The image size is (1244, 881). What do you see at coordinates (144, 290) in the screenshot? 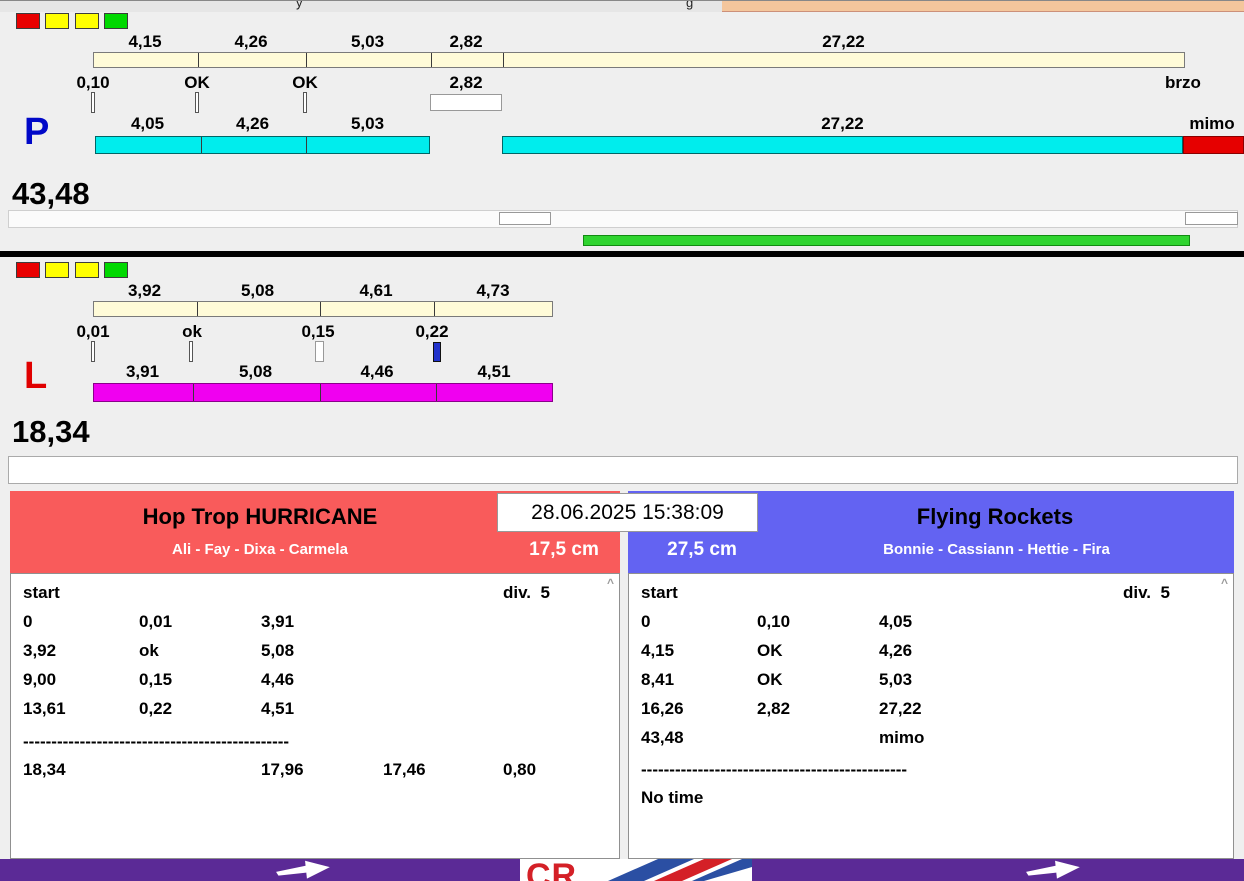
I see `l-plan-split: 3,92` at bounding box center [144, 290].